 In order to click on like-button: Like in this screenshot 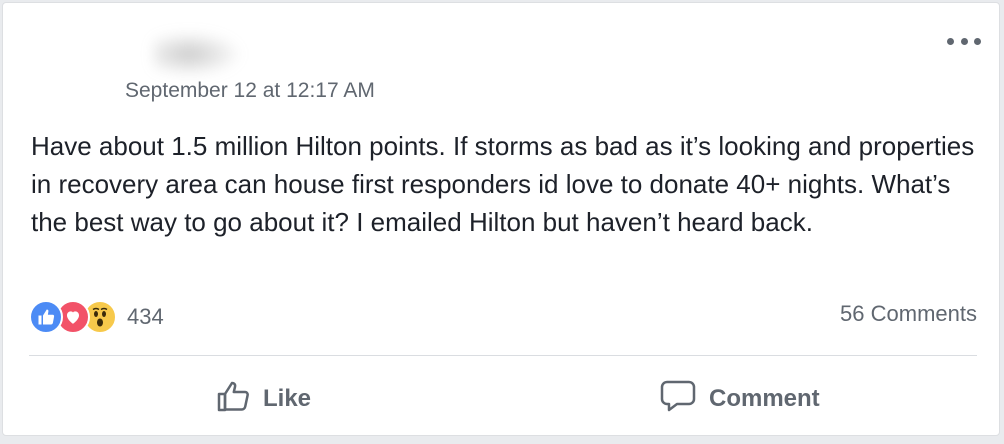, I will do `click(263, 399)`.